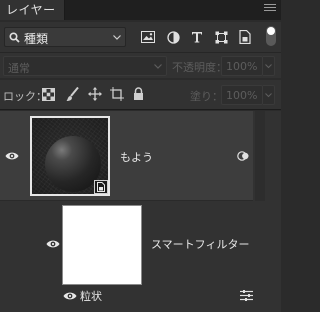 Image resolution: width=320 pixels, height=312 pixels. Describe the element at coordinates (53, 244) in the screenshot. I see `smart-filter-visibility-eye-icon` at that location.